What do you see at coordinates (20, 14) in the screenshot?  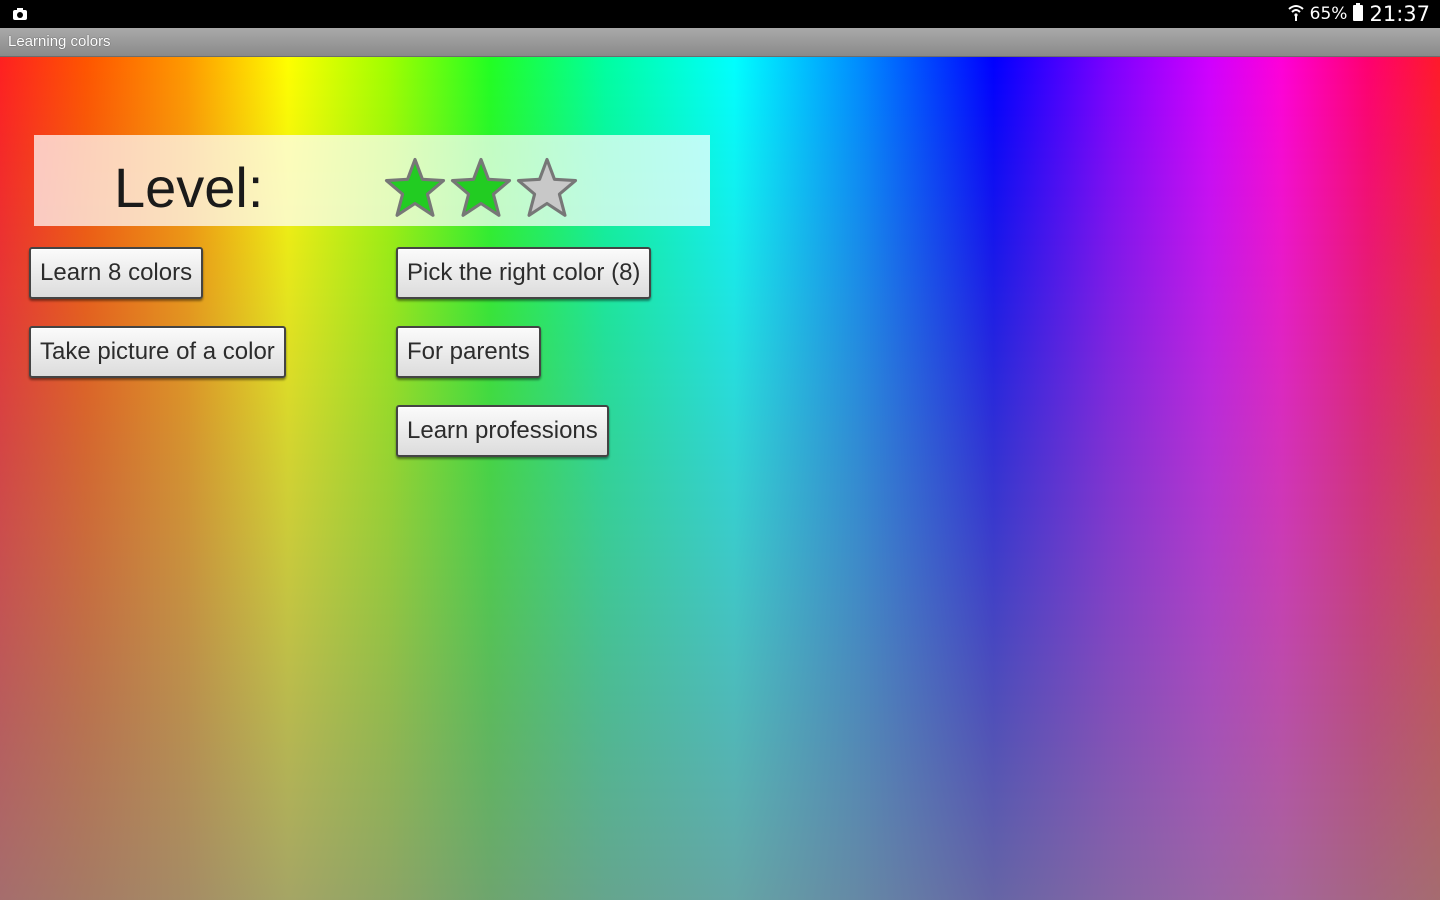 I see `screenshot-icon` at bounding box center [20, 14].